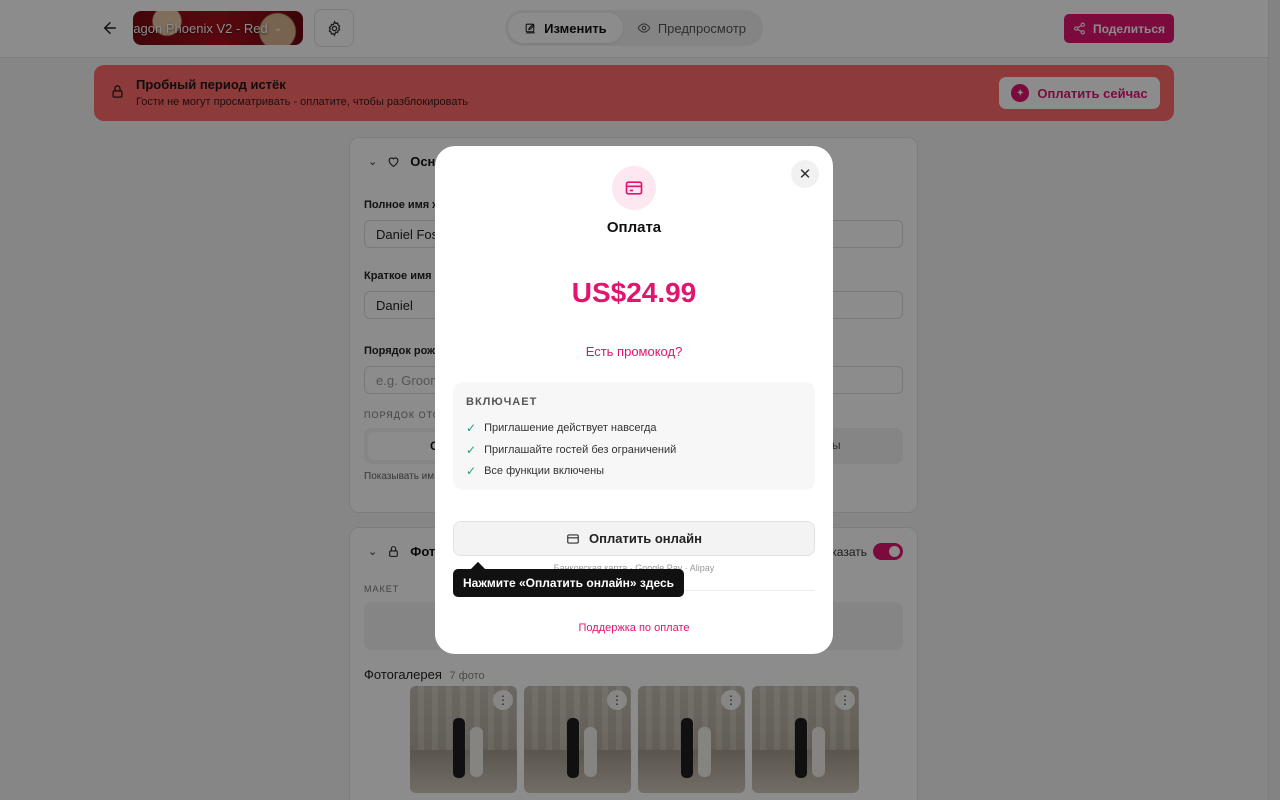  Describe the element at coordinates (502, 402) in the screenshot. I see `includes-caption: ВКЛЮЧАЕТ` at that location.